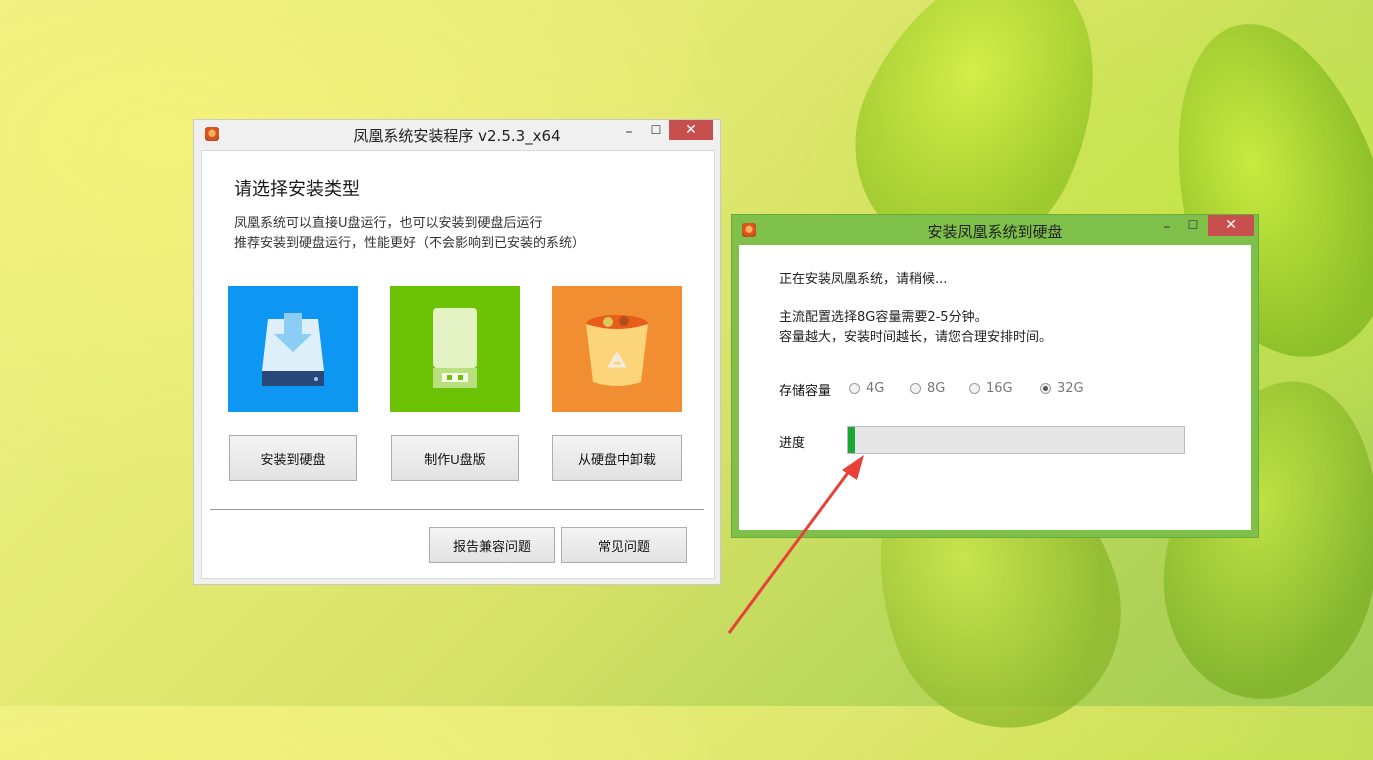 The image size is (1373, 760). What do you see at coordinates (293, 458) in the screenshot?
I see `install-to-disk-button: 安装到硬盘` at bounding box center [293, 458].